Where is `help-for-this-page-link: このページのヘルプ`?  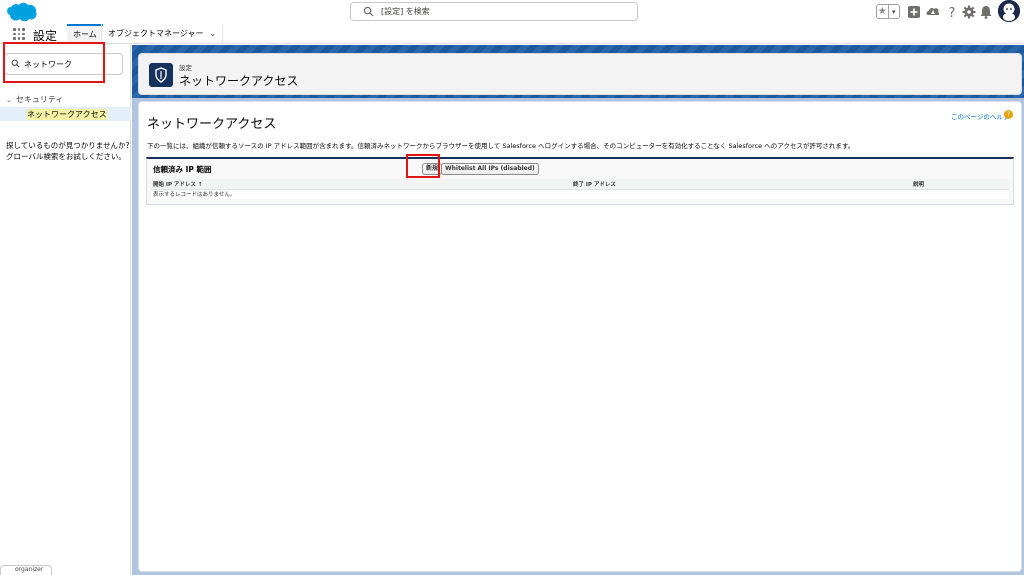 help-for-this-page-link: このページのヘルプ is located at coordinates (980, 116).